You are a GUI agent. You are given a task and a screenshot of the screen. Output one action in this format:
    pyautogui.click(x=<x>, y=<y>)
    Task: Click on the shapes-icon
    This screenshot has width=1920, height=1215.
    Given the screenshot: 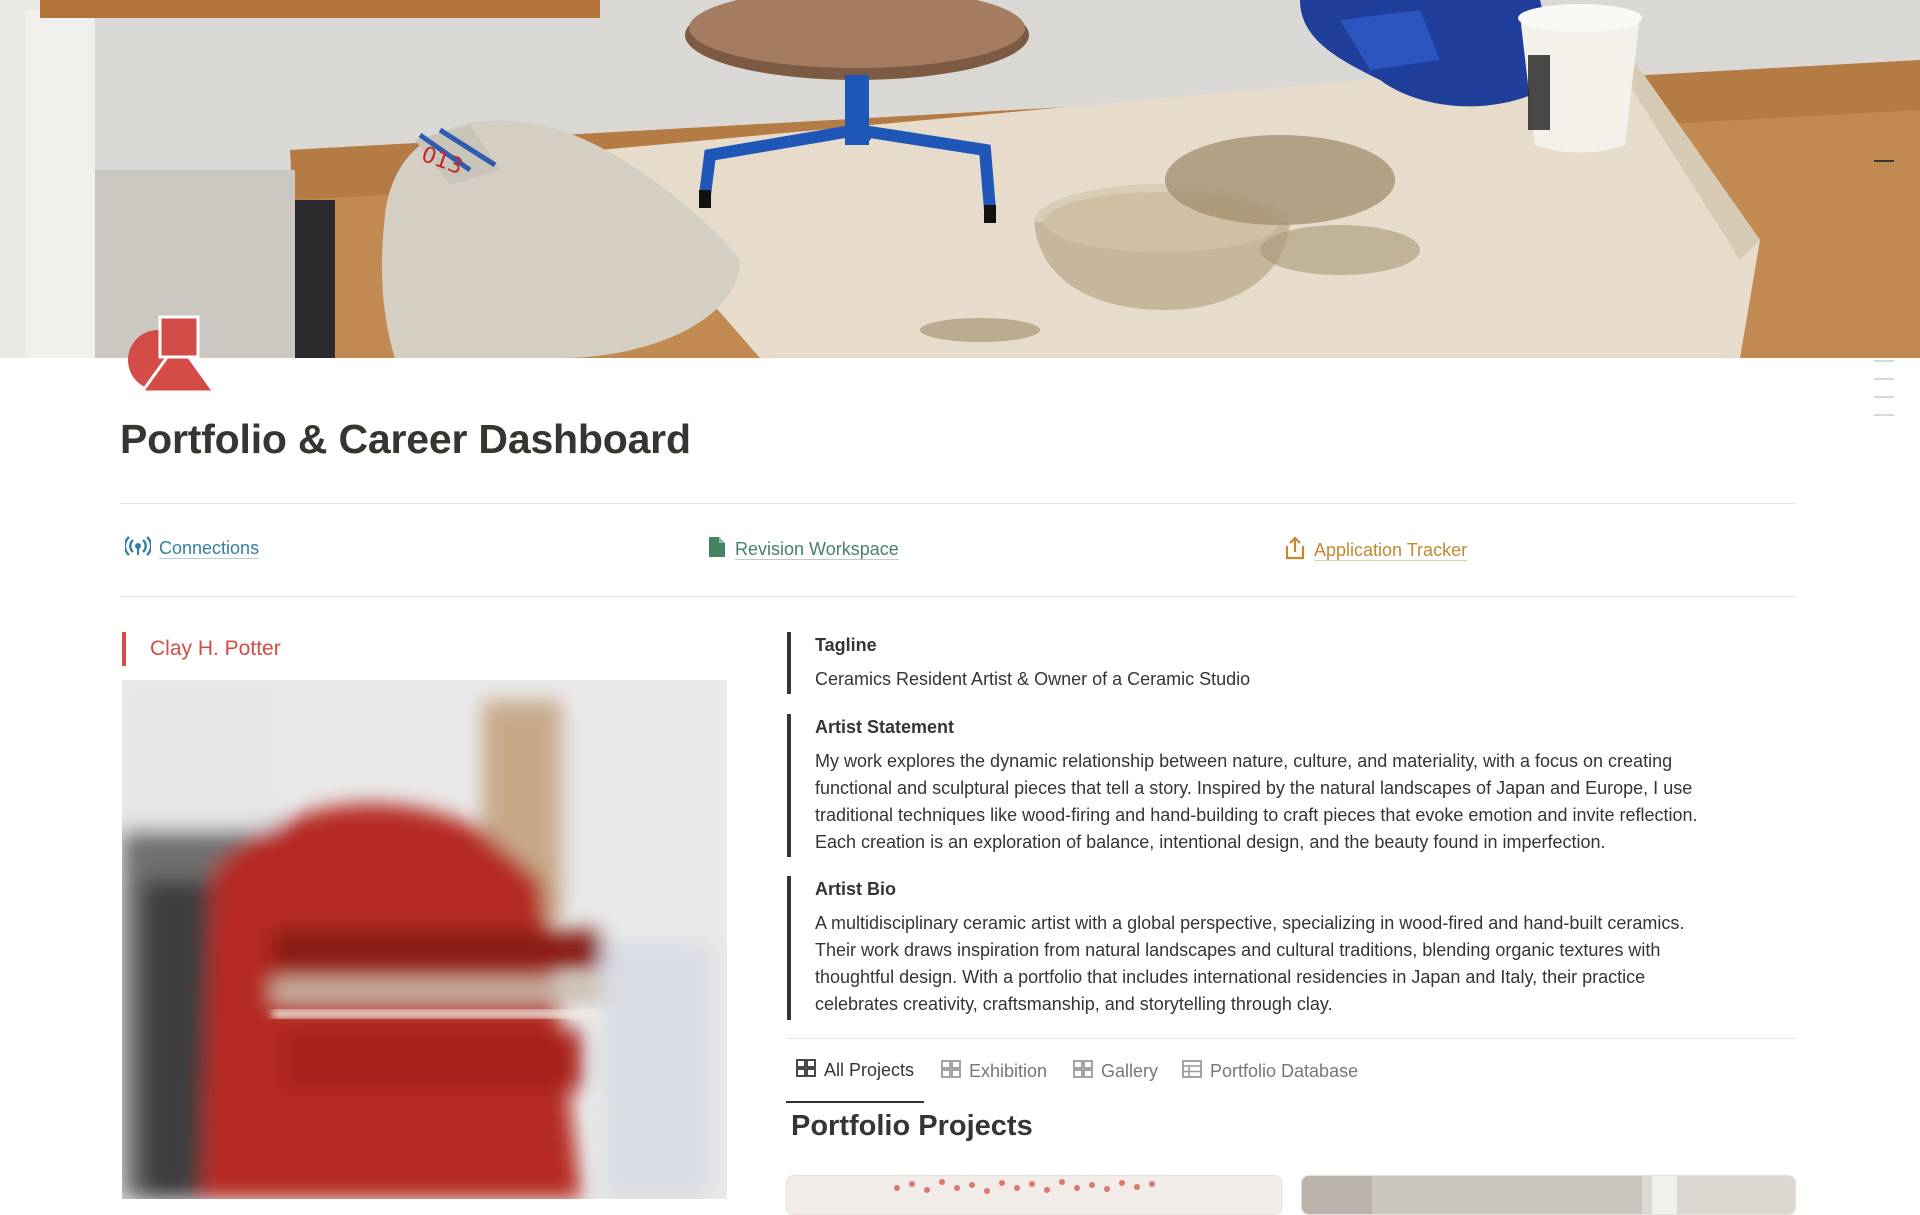 What is the action you would take?
    pyautogui.click(x=173, y=354)
    